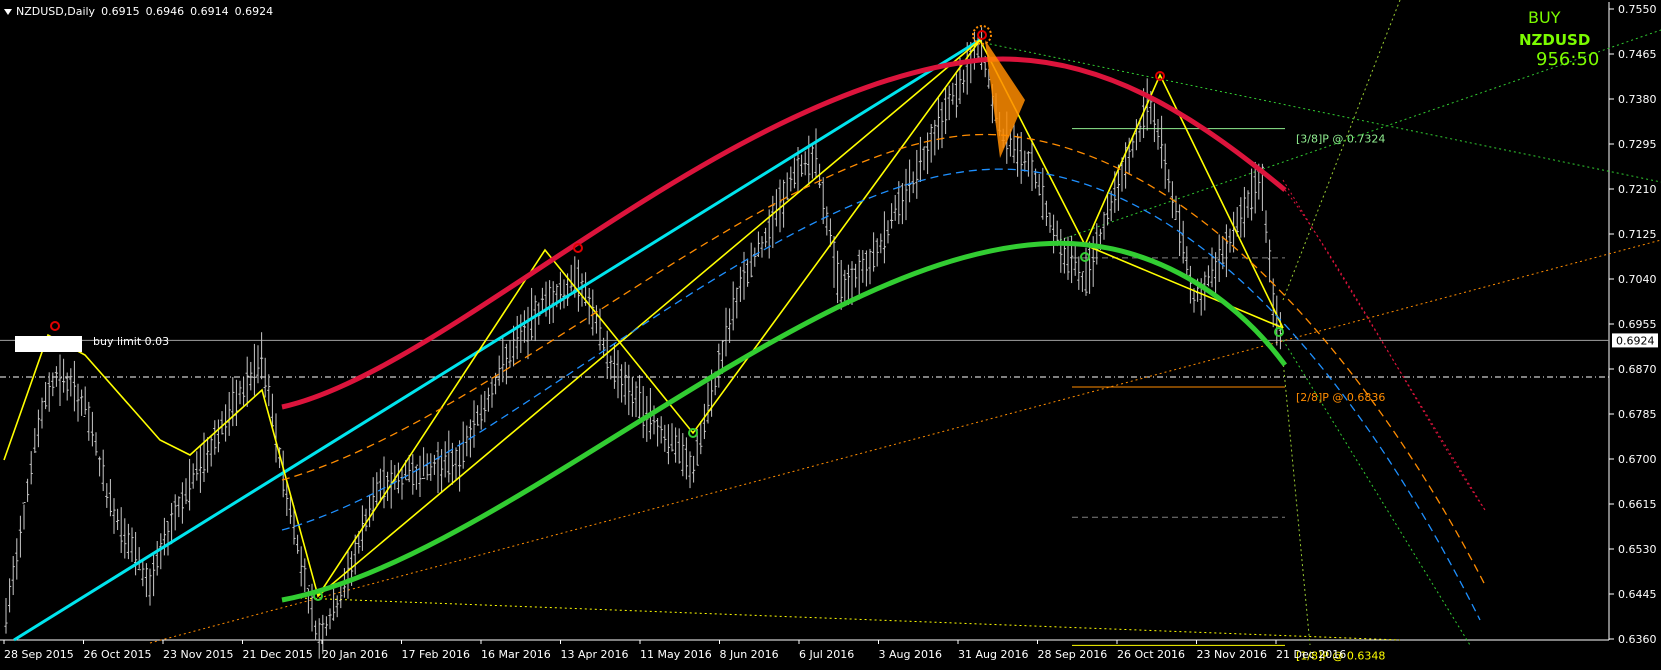 This screenshot has height=670, width=1661. I want to click on open-value: 0.6915, so click(120, 11).